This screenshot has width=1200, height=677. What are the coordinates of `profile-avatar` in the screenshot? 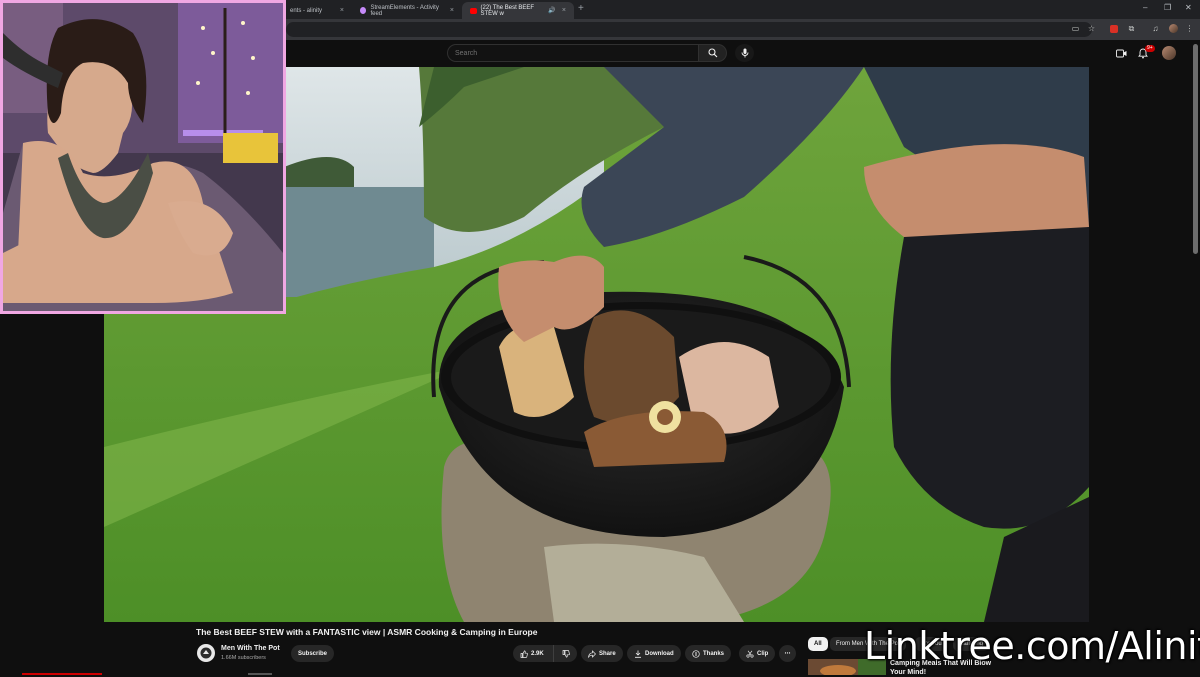 It's located at (1173, 28).